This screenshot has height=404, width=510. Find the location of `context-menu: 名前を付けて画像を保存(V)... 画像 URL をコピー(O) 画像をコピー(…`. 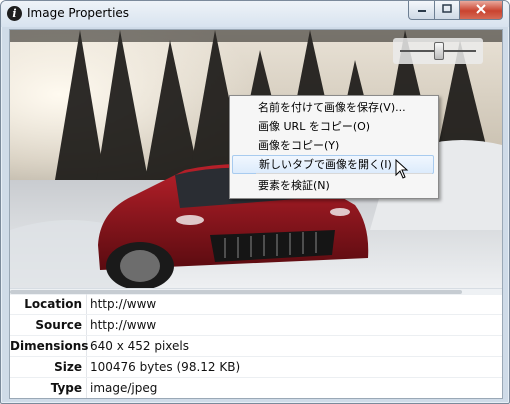

context-menu: 名前を付けて画像を保存(V)... 画像 URL をコピー(O) 画像をコピー(… is located at coordinates (334, 147).